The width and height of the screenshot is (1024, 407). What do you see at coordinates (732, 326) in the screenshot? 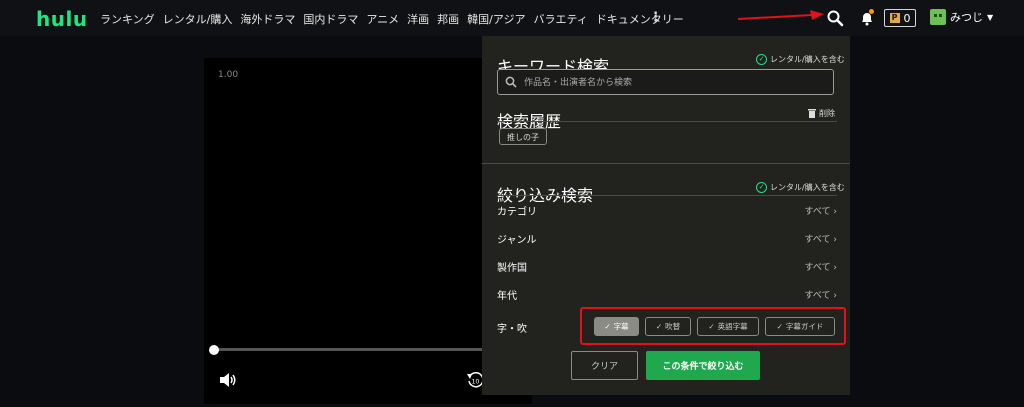
I see `option-label: 英語字幕` at bounding box center [732, 326].